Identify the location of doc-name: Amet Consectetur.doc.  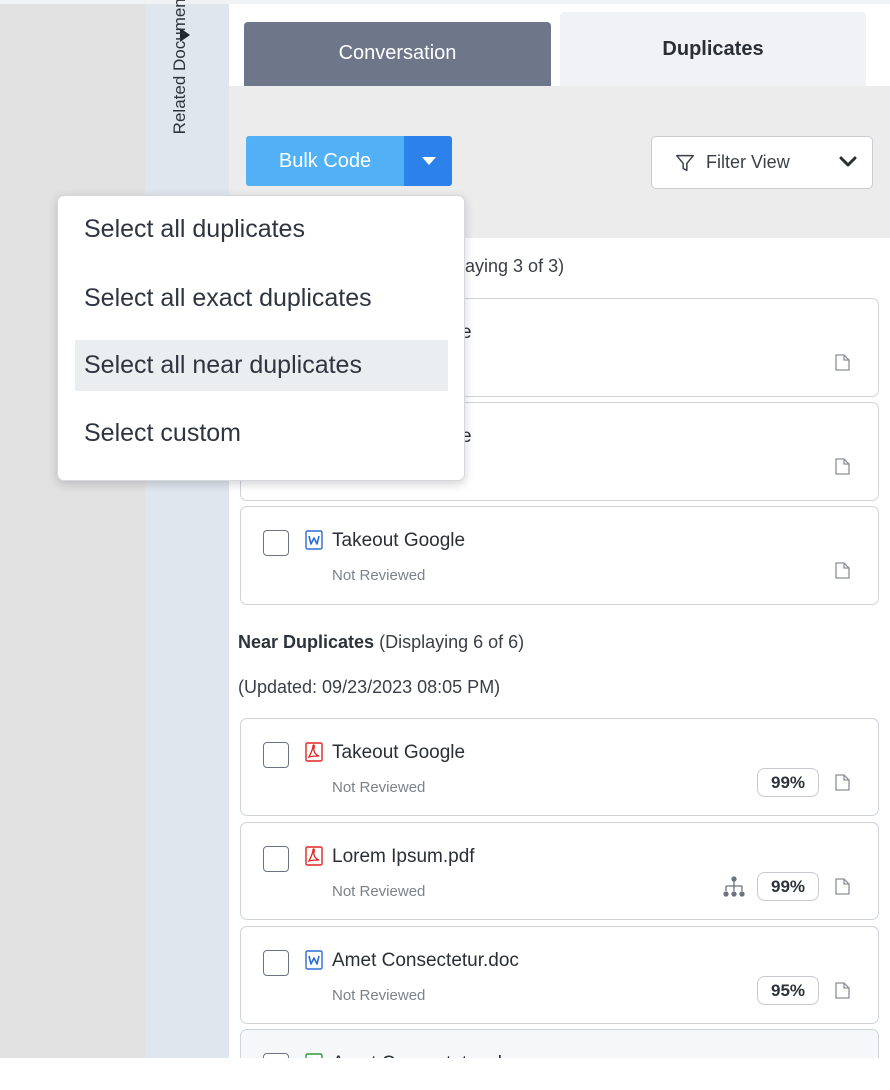
(425, 961).